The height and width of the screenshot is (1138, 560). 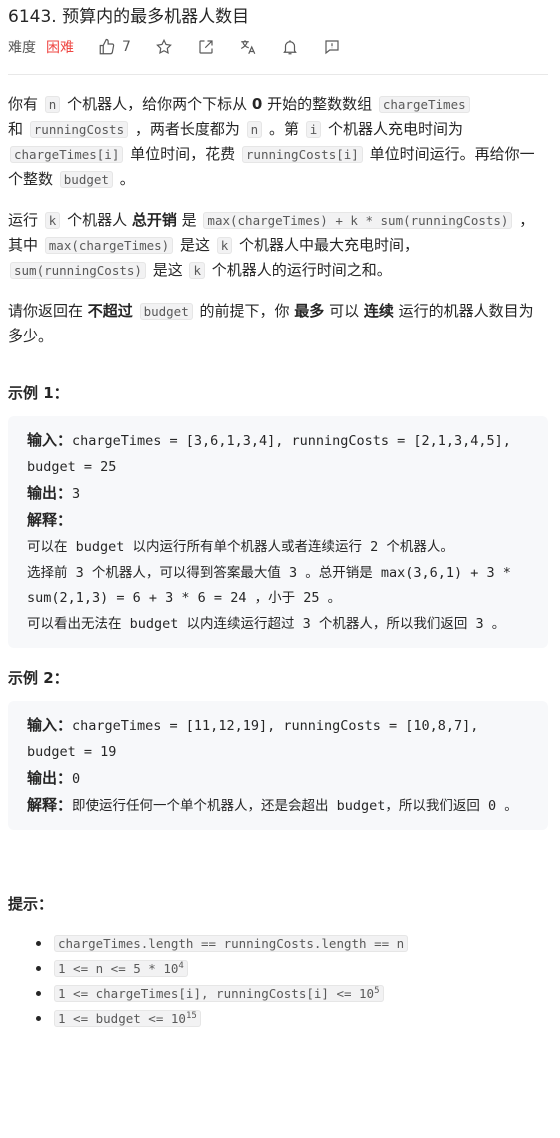 I want to click on bold-text: 不超过, so click(x=110, y=311).